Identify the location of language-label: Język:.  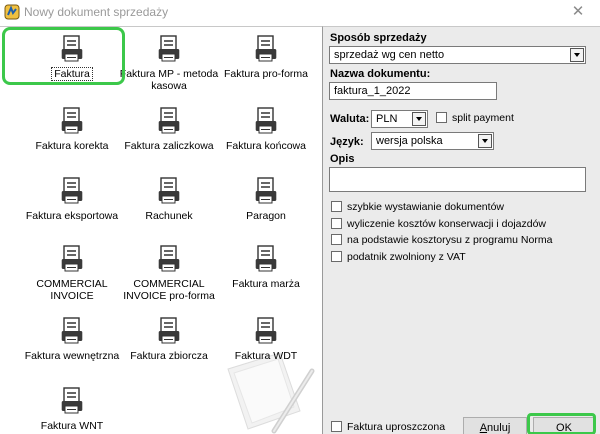
(347, 142).